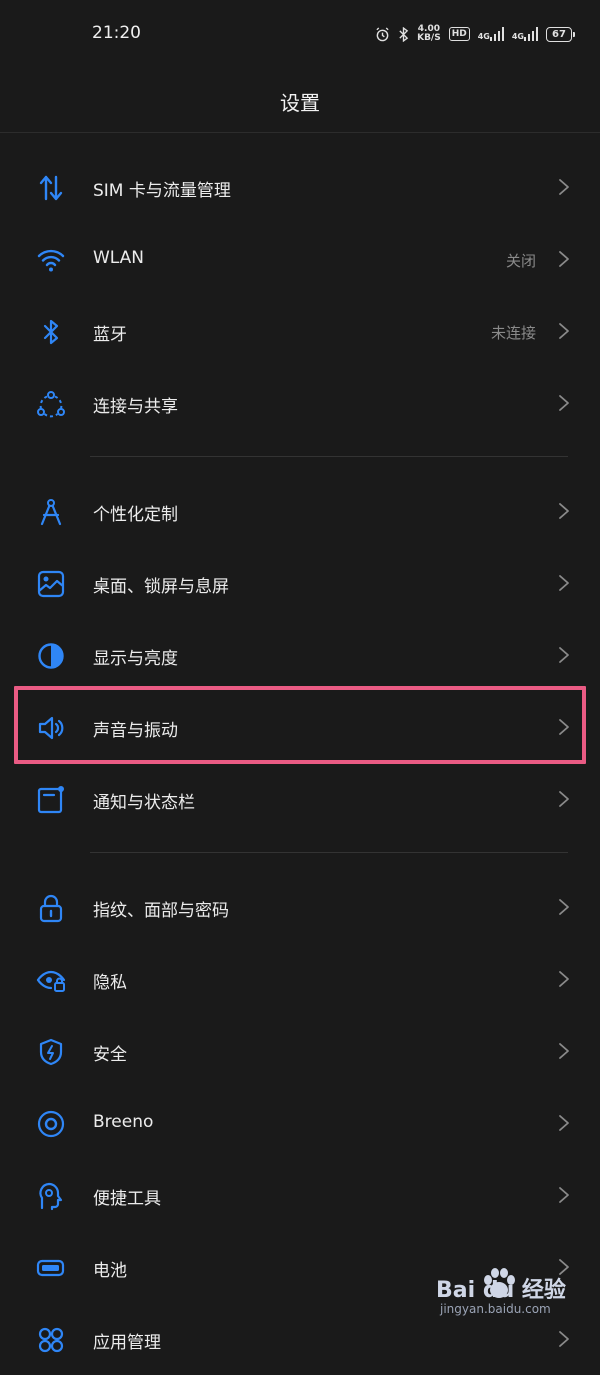  What do you see at coordinates (496, 34) in the screenshot?
I see `signal-1-icon` at bounding box center [496, 34].